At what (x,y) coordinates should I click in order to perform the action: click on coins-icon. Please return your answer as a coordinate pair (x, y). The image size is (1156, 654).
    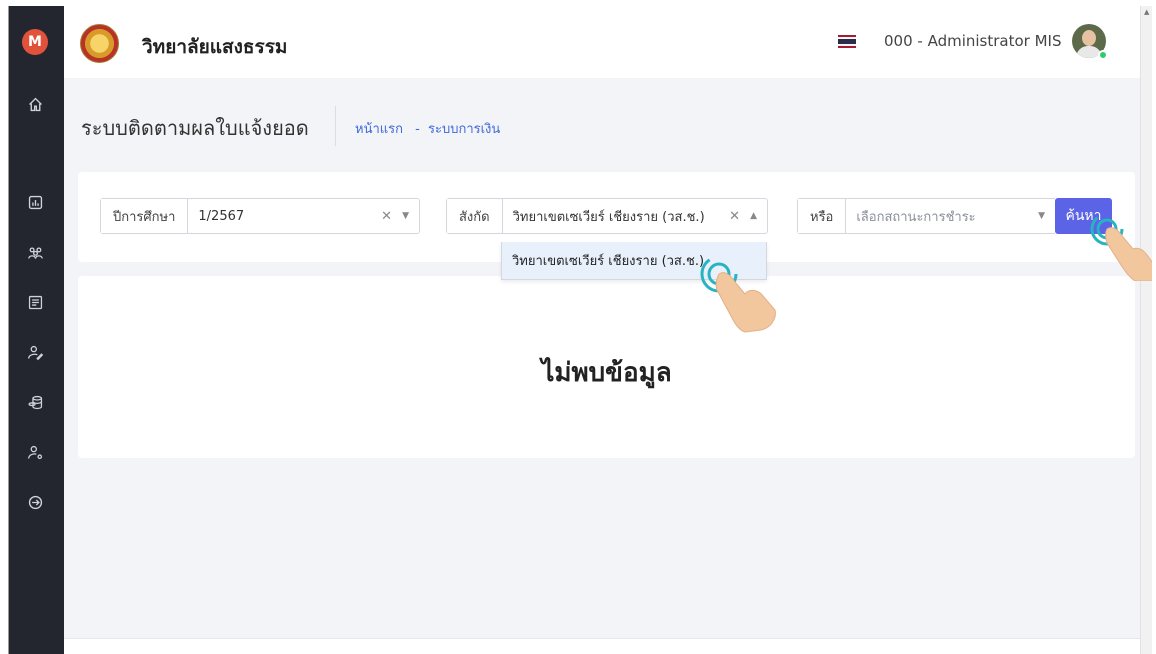
    Looking at the image, I should click on (35, 402).